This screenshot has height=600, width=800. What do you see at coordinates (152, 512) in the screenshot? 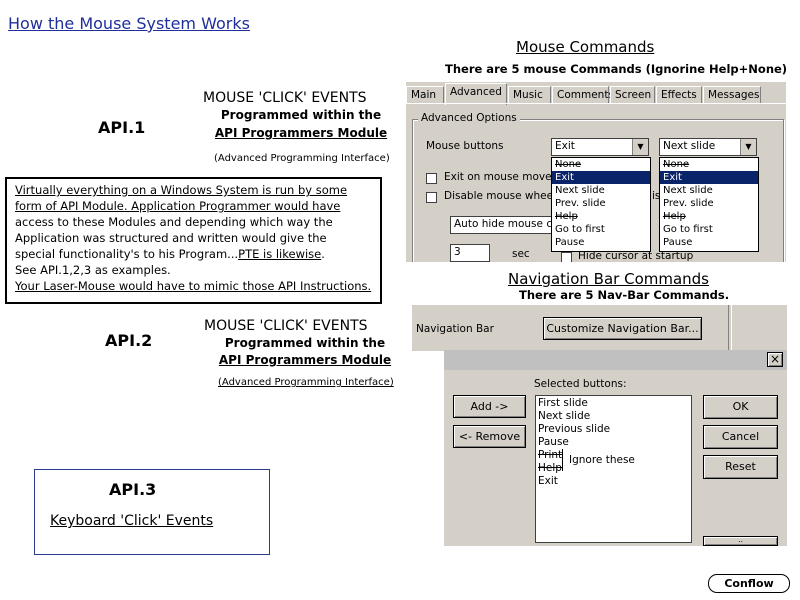
I see `api3-box: API.3 Keyboard 'Click' Events` at bounding box center [152, 512].